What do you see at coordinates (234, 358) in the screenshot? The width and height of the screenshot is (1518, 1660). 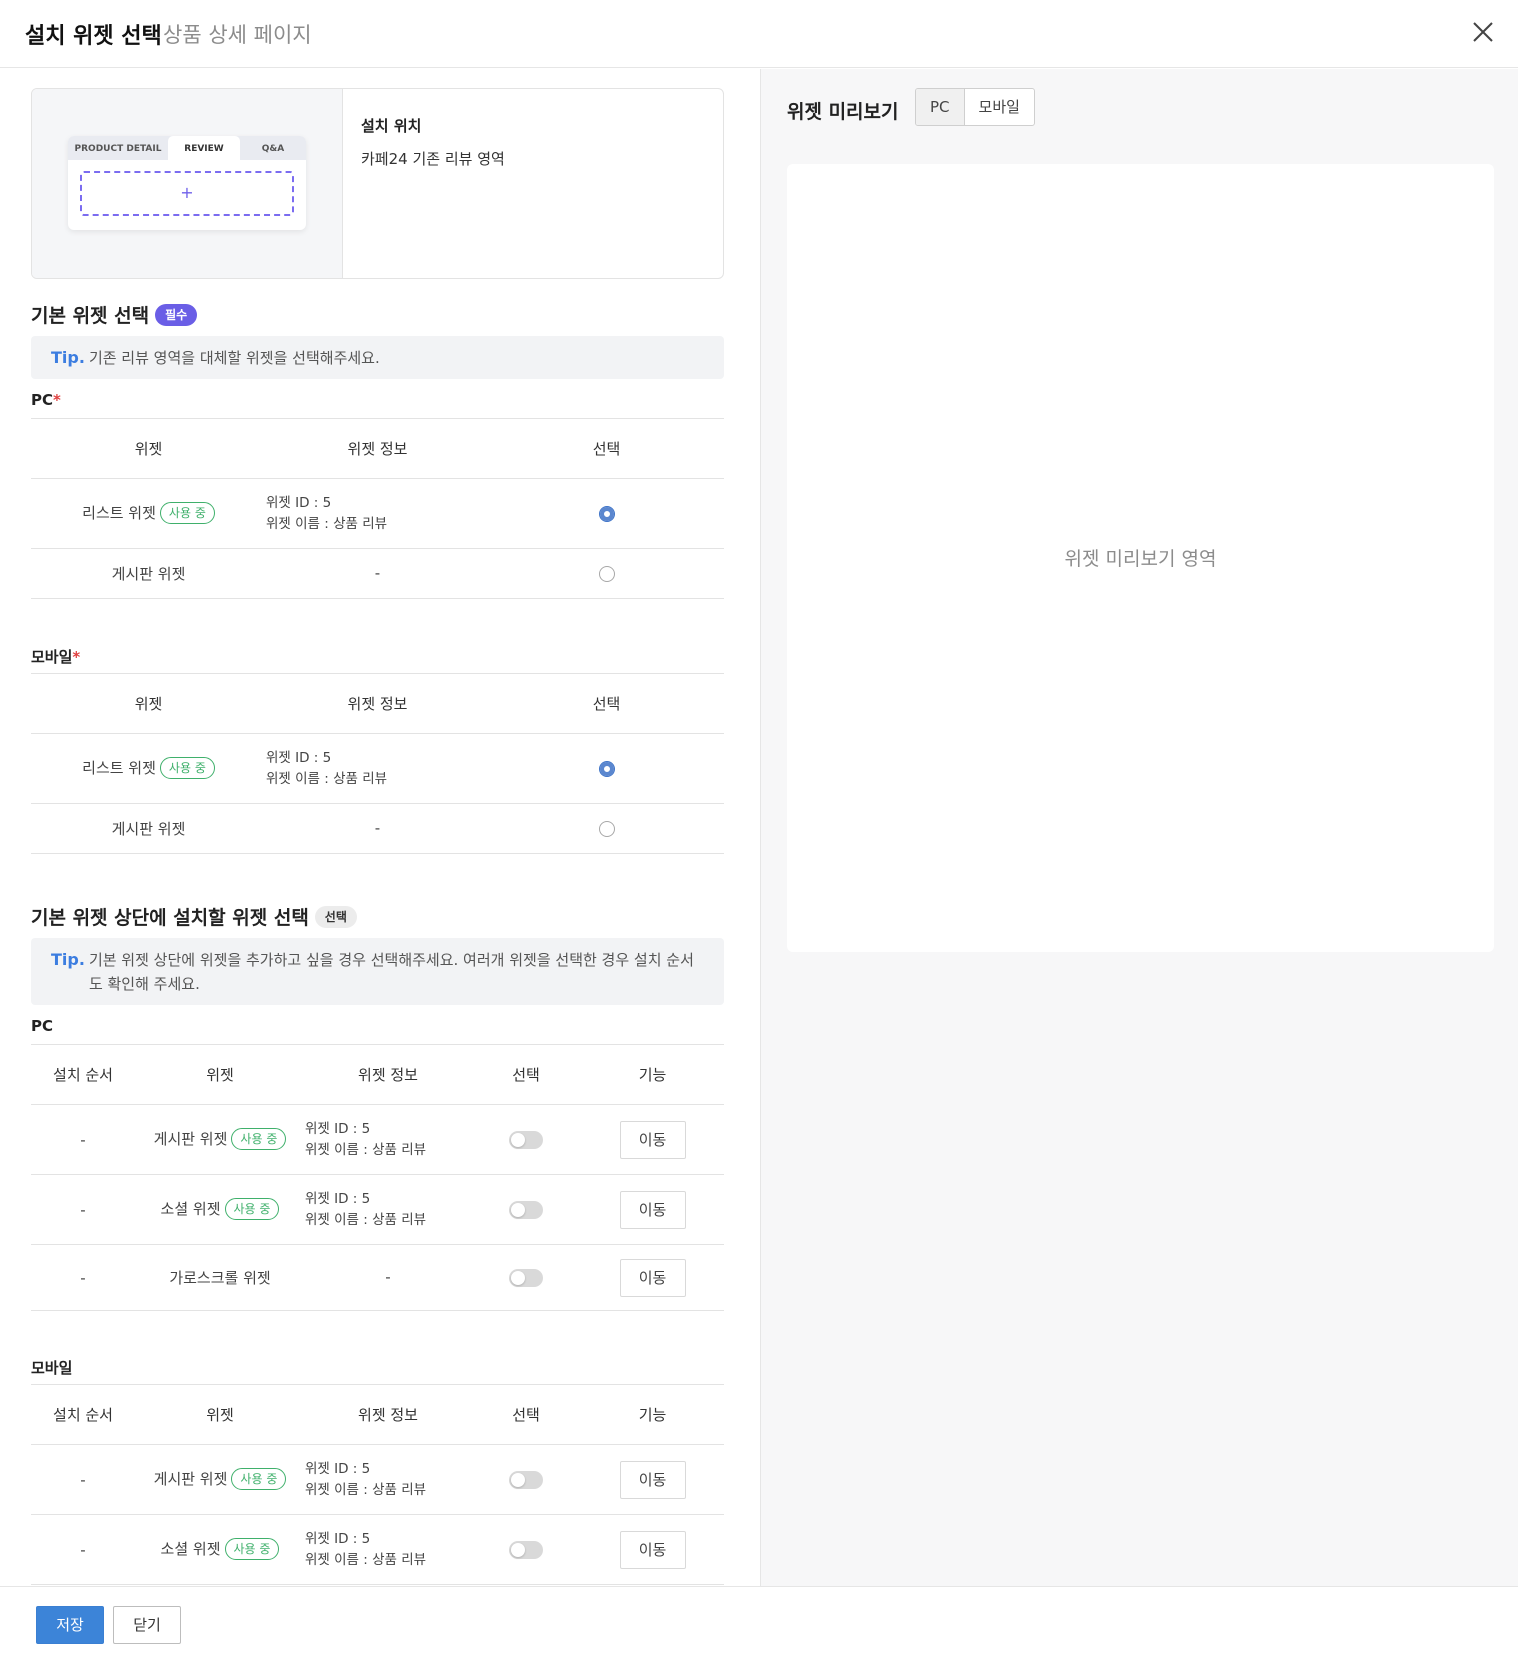 I see `tip-text: 기존 리뷰 영역을 대체할 위젯을 선택해주세요.` at bounding box center [234, 358].